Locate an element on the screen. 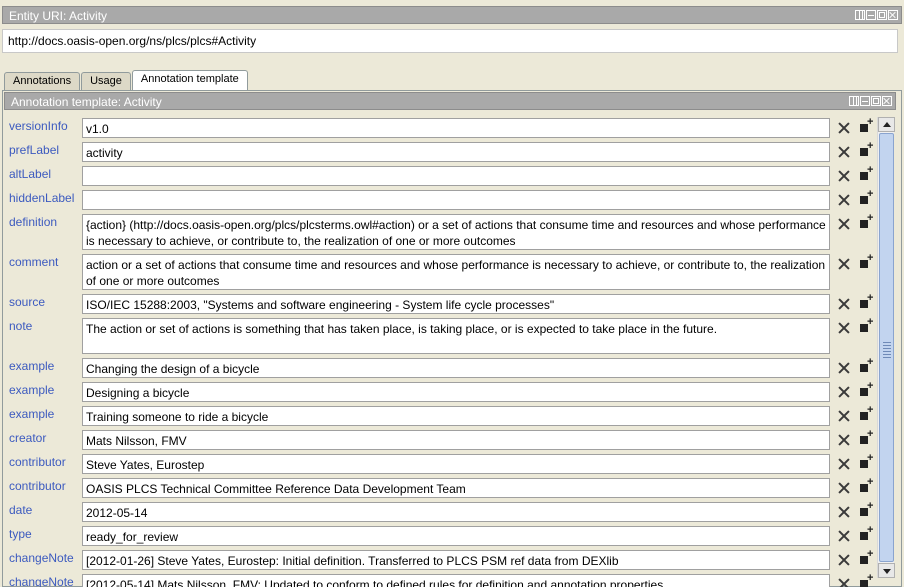  annotation-value-field: Steve Yates, Eurostep is located at coordinates (456, 464).